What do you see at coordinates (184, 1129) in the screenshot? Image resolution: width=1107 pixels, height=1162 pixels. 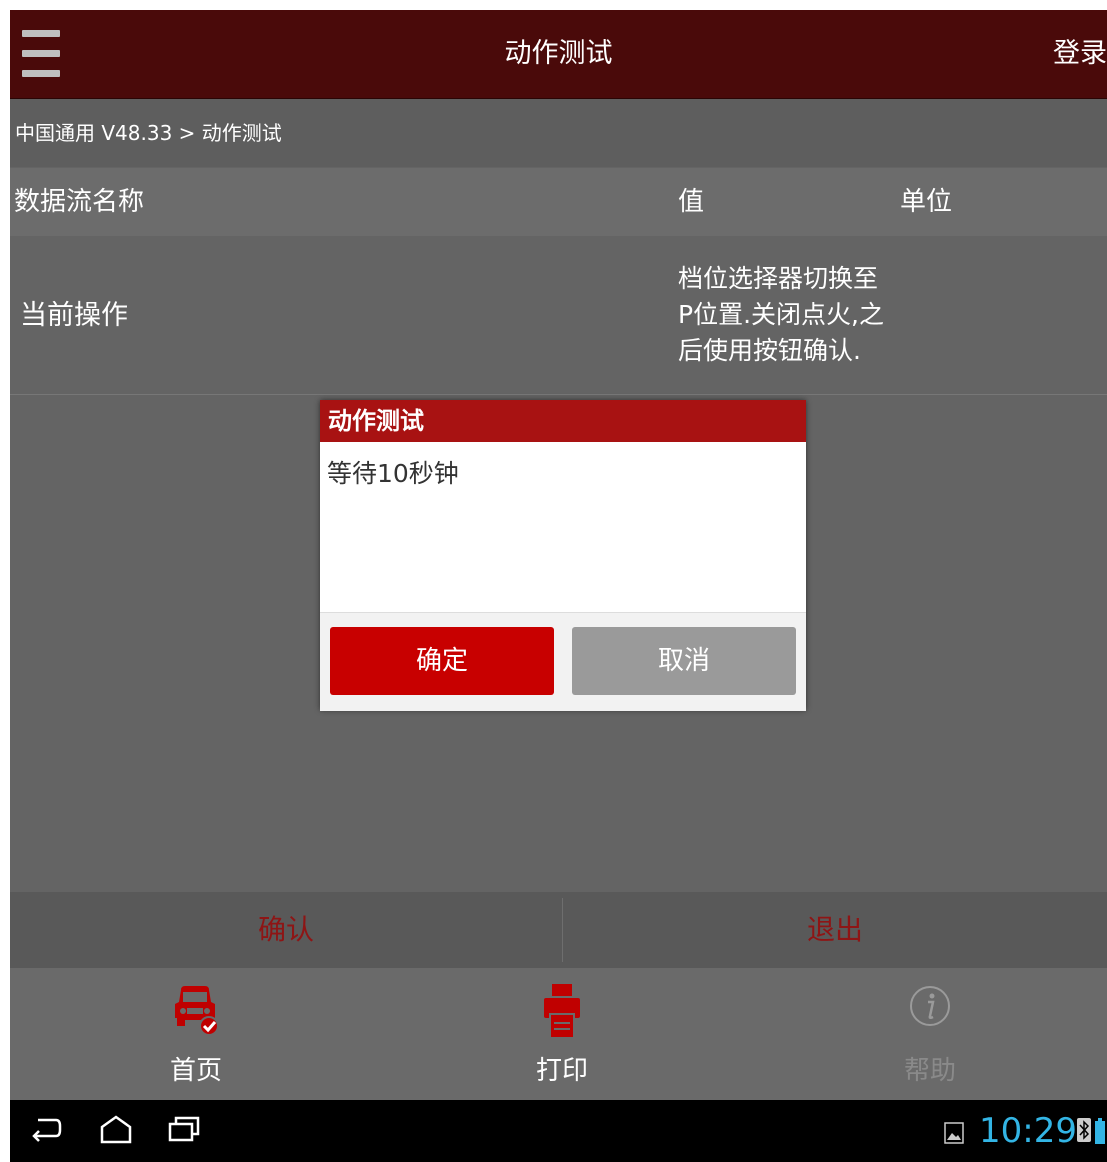 I see `recent-apps-icon` at bounding box center [184, 1129].